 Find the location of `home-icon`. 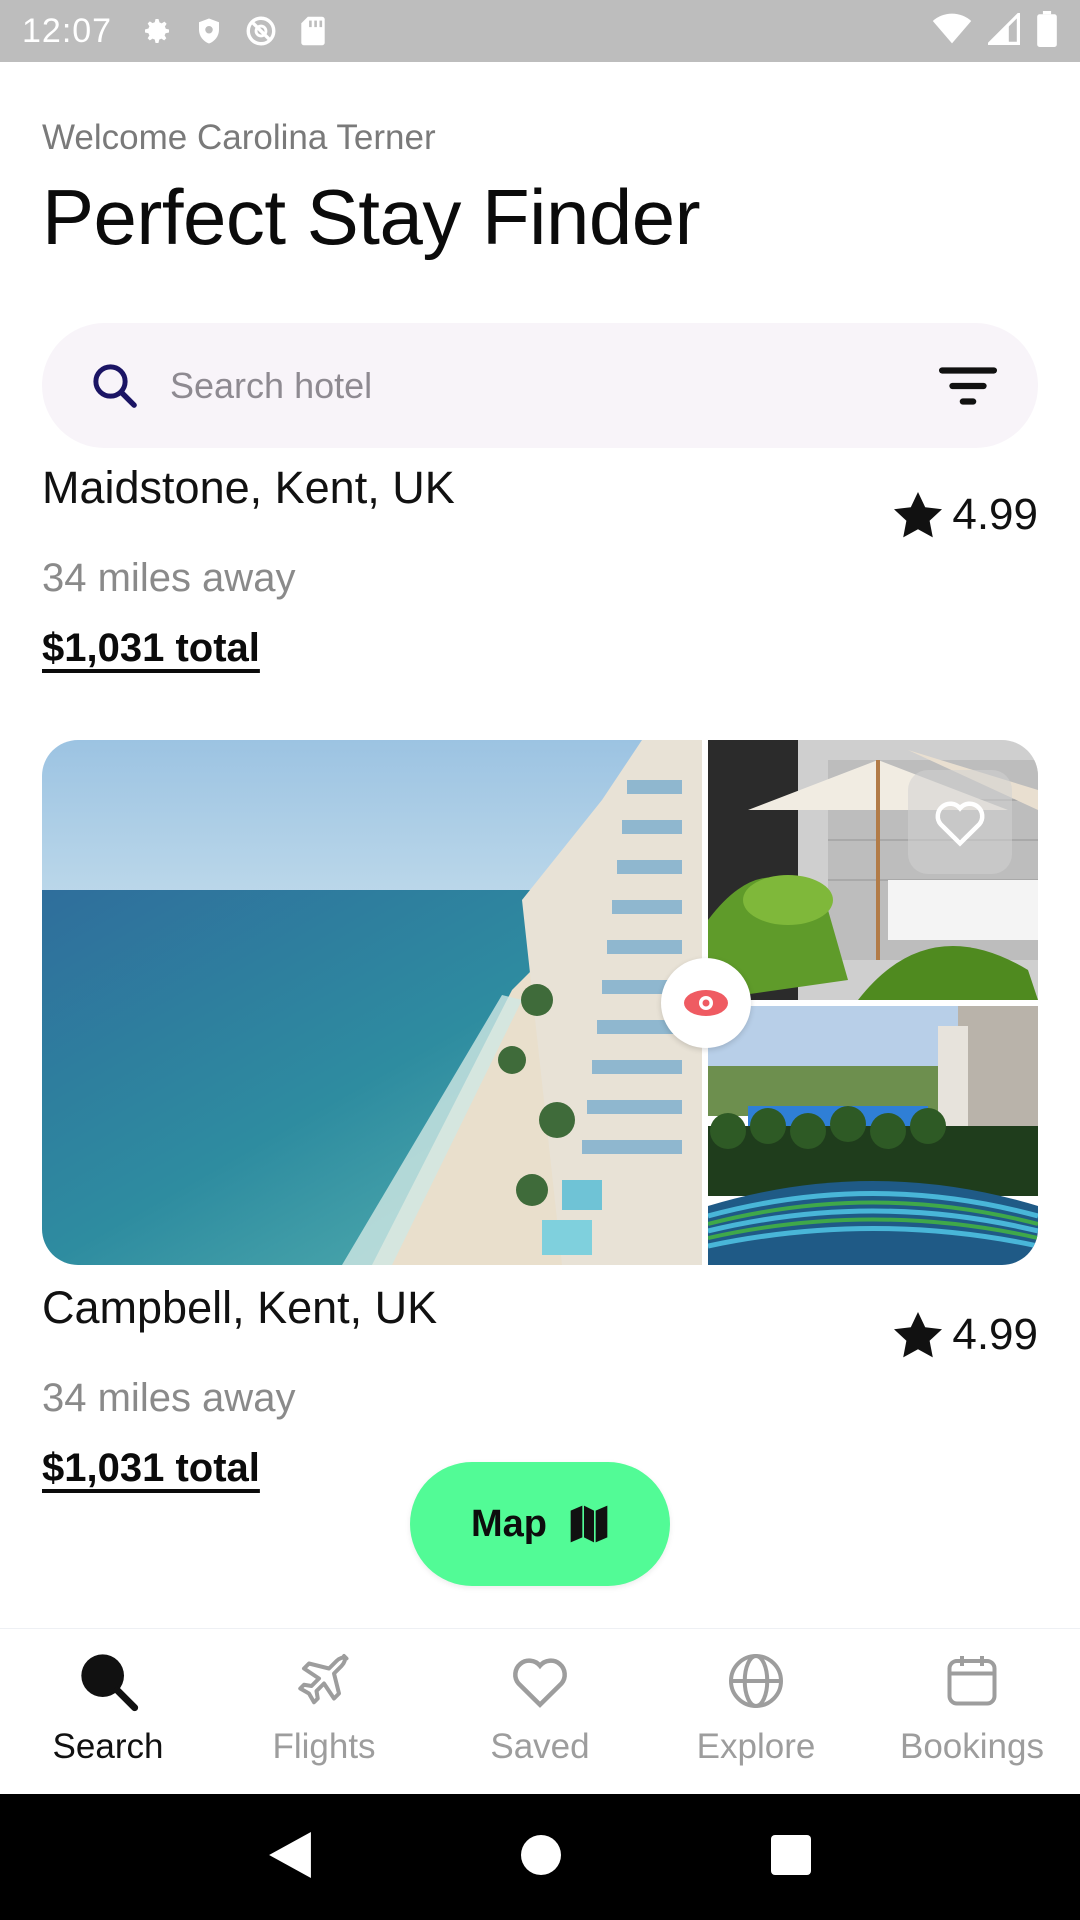

home-icon is located at coordinates (541, 1857).